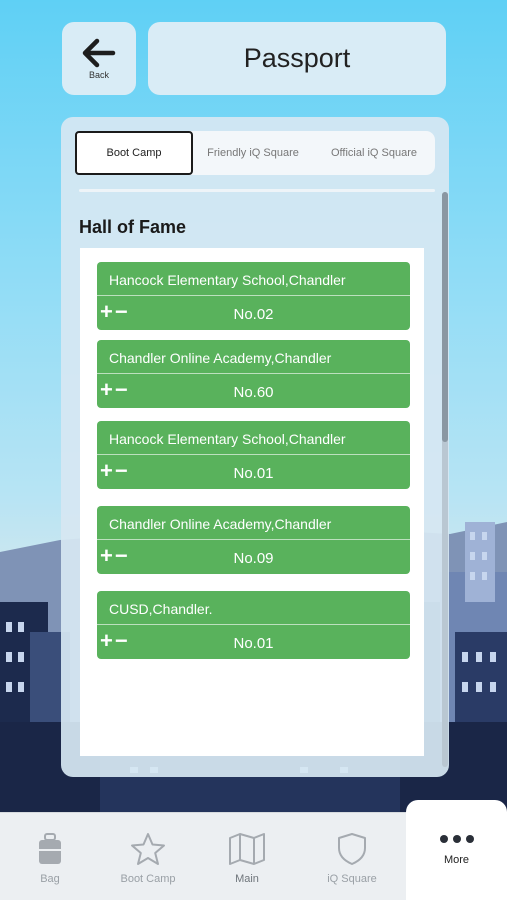 Image resolution: width=507 pixels, height=900 pixels. Describe the element at coordinates (161, 609) in the screenshot. I see `school-name: CUSD,Chandler.` at that location.